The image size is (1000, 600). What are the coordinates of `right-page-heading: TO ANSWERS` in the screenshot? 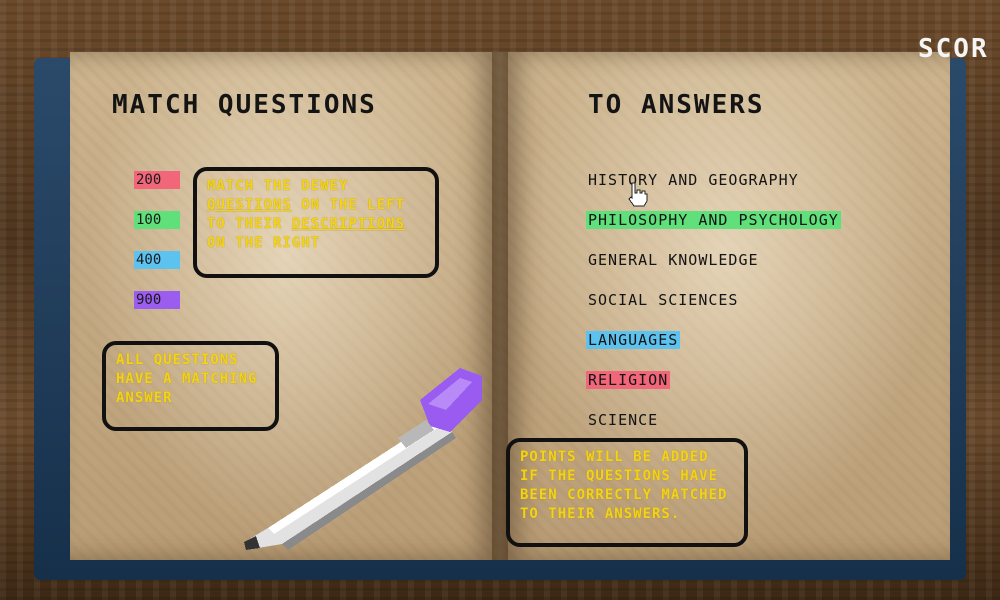 It's located at (676, 105).